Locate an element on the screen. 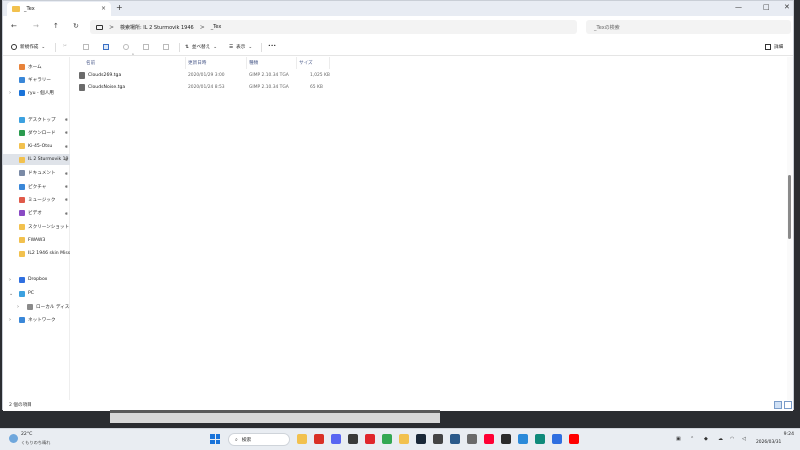  sidebar-item: ミュージック ✱ is located at coordinates (36, 199).